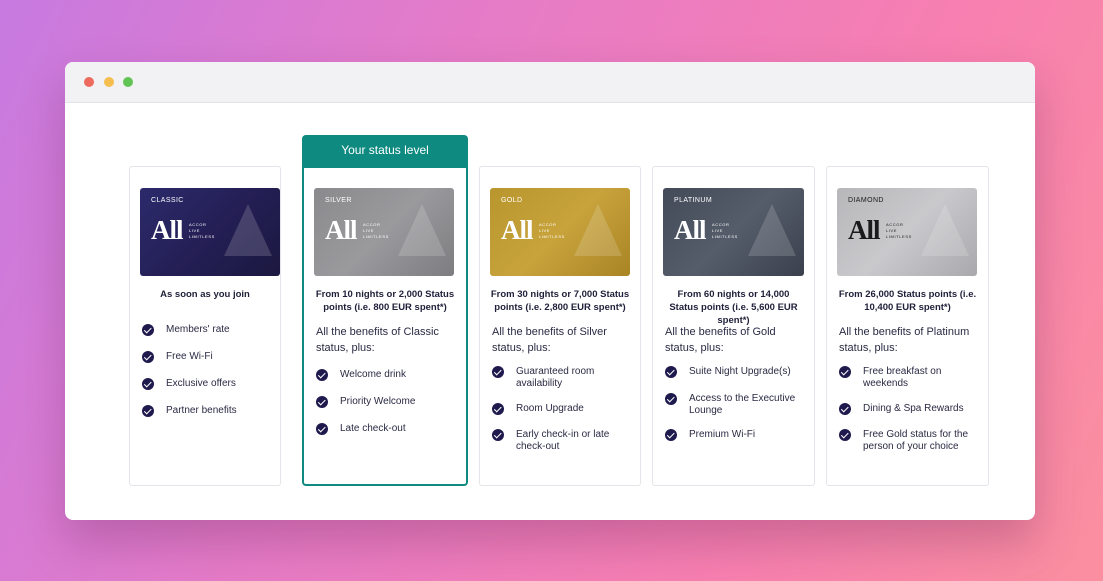 The width and height of the screenshot is (1103, 581). Describe the element at coordinates (109, 82) in the screenshot. I see `minimize-window-button` at that location.